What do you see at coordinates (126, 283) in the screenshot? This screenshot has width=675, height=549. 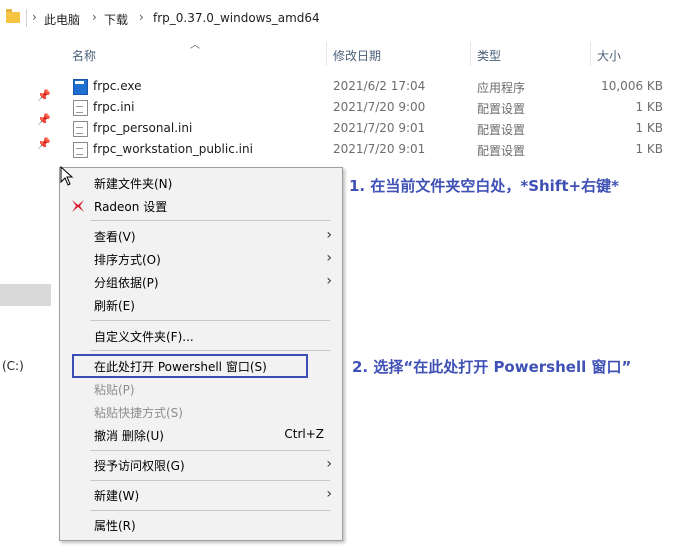 I see `menu-item-label: 分组依据(P)` at bounding box center [126, 283].